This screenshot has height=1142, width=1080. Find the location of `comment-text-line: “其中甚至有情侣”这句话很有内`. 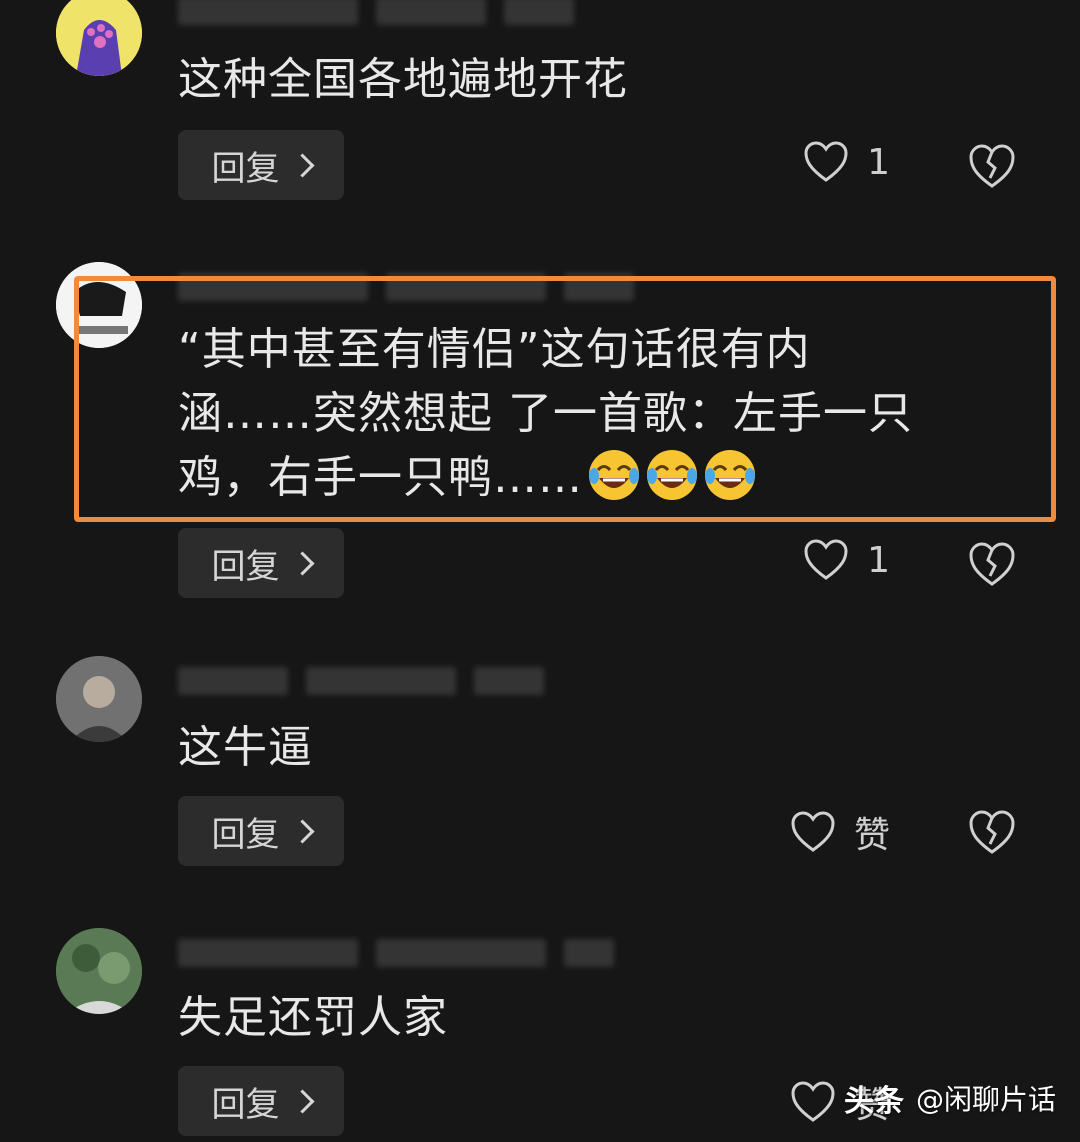

comment-text-line: “其中甚至有情侣”这句话很有内 is located at coordinates (494, 349).